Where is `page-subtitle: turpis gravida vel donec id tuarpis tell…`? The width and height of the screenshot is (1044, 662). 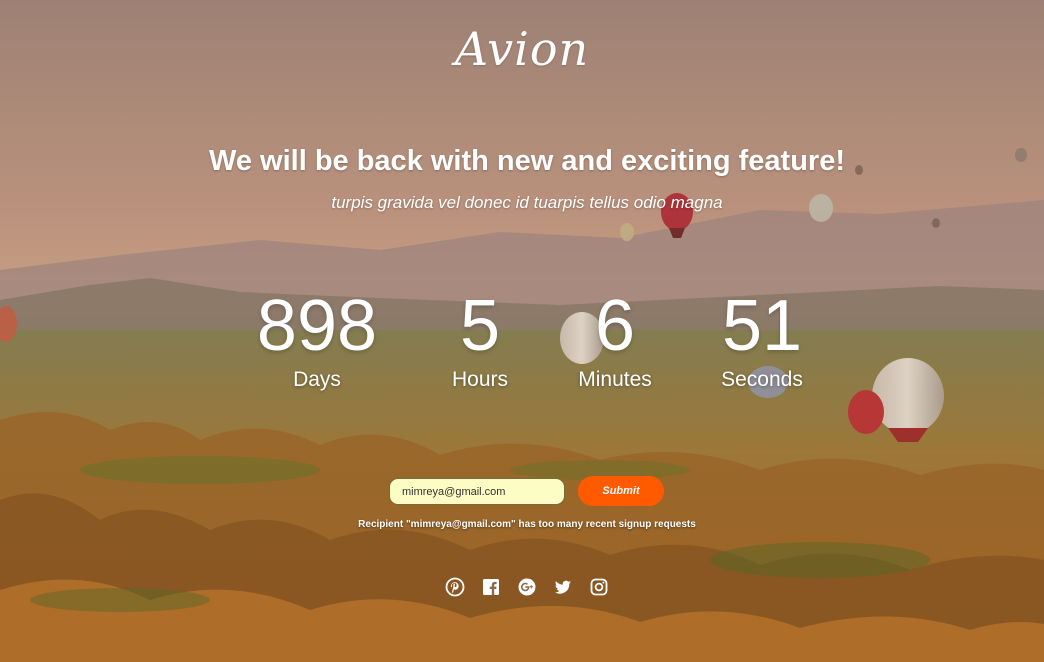
page-subtitle: turpis gravida vel donec id tuarpis tell… is located at coordinates (527, 202).